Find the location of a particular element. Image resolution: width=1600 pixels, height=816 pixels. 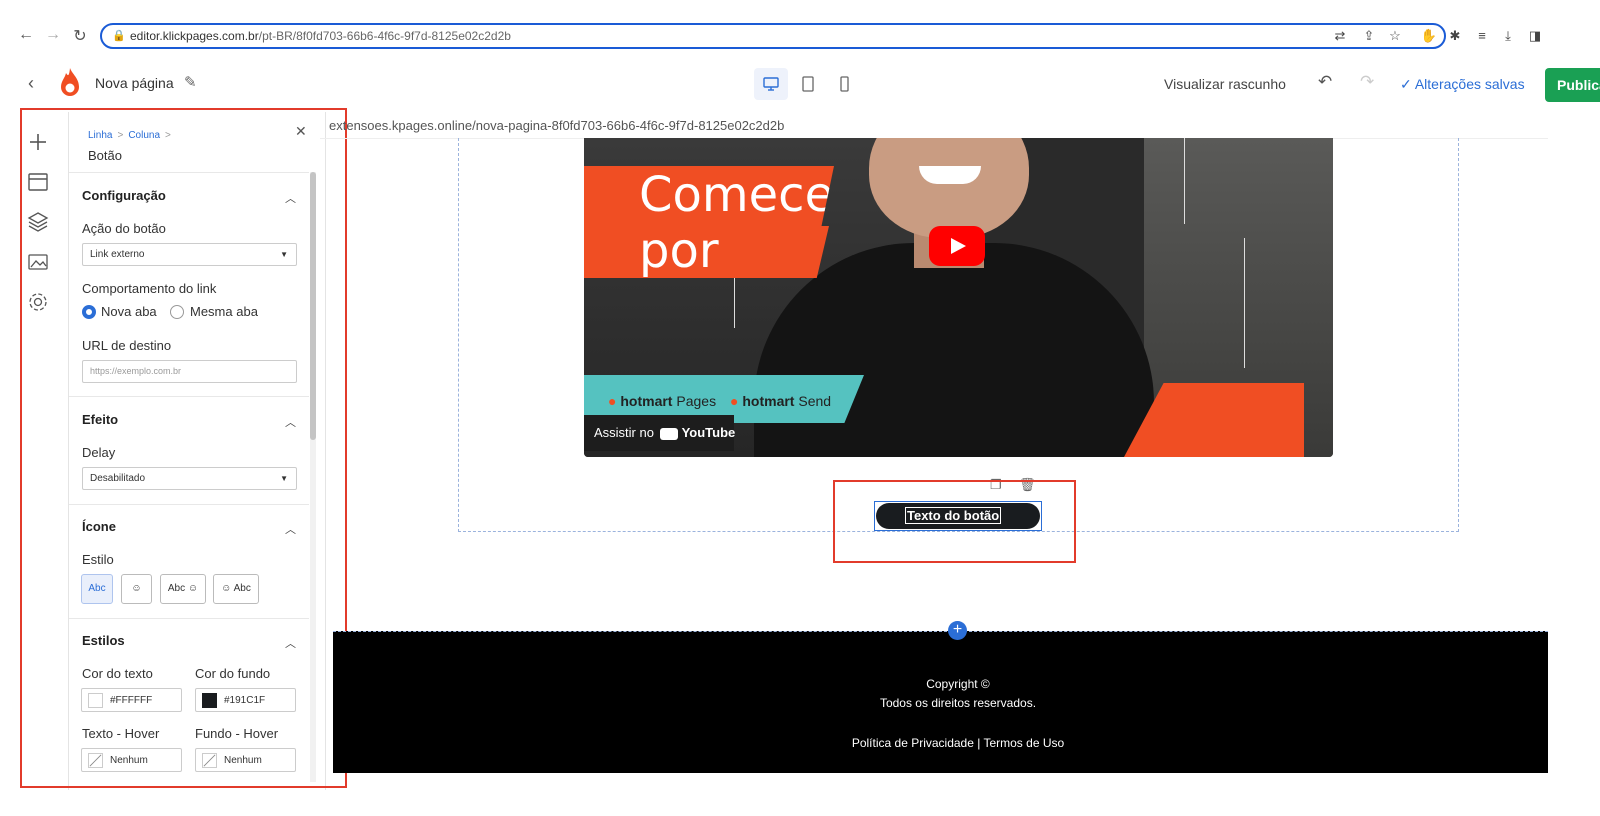

text-color-label: Cor do texto is located at coordinates (117, 673).